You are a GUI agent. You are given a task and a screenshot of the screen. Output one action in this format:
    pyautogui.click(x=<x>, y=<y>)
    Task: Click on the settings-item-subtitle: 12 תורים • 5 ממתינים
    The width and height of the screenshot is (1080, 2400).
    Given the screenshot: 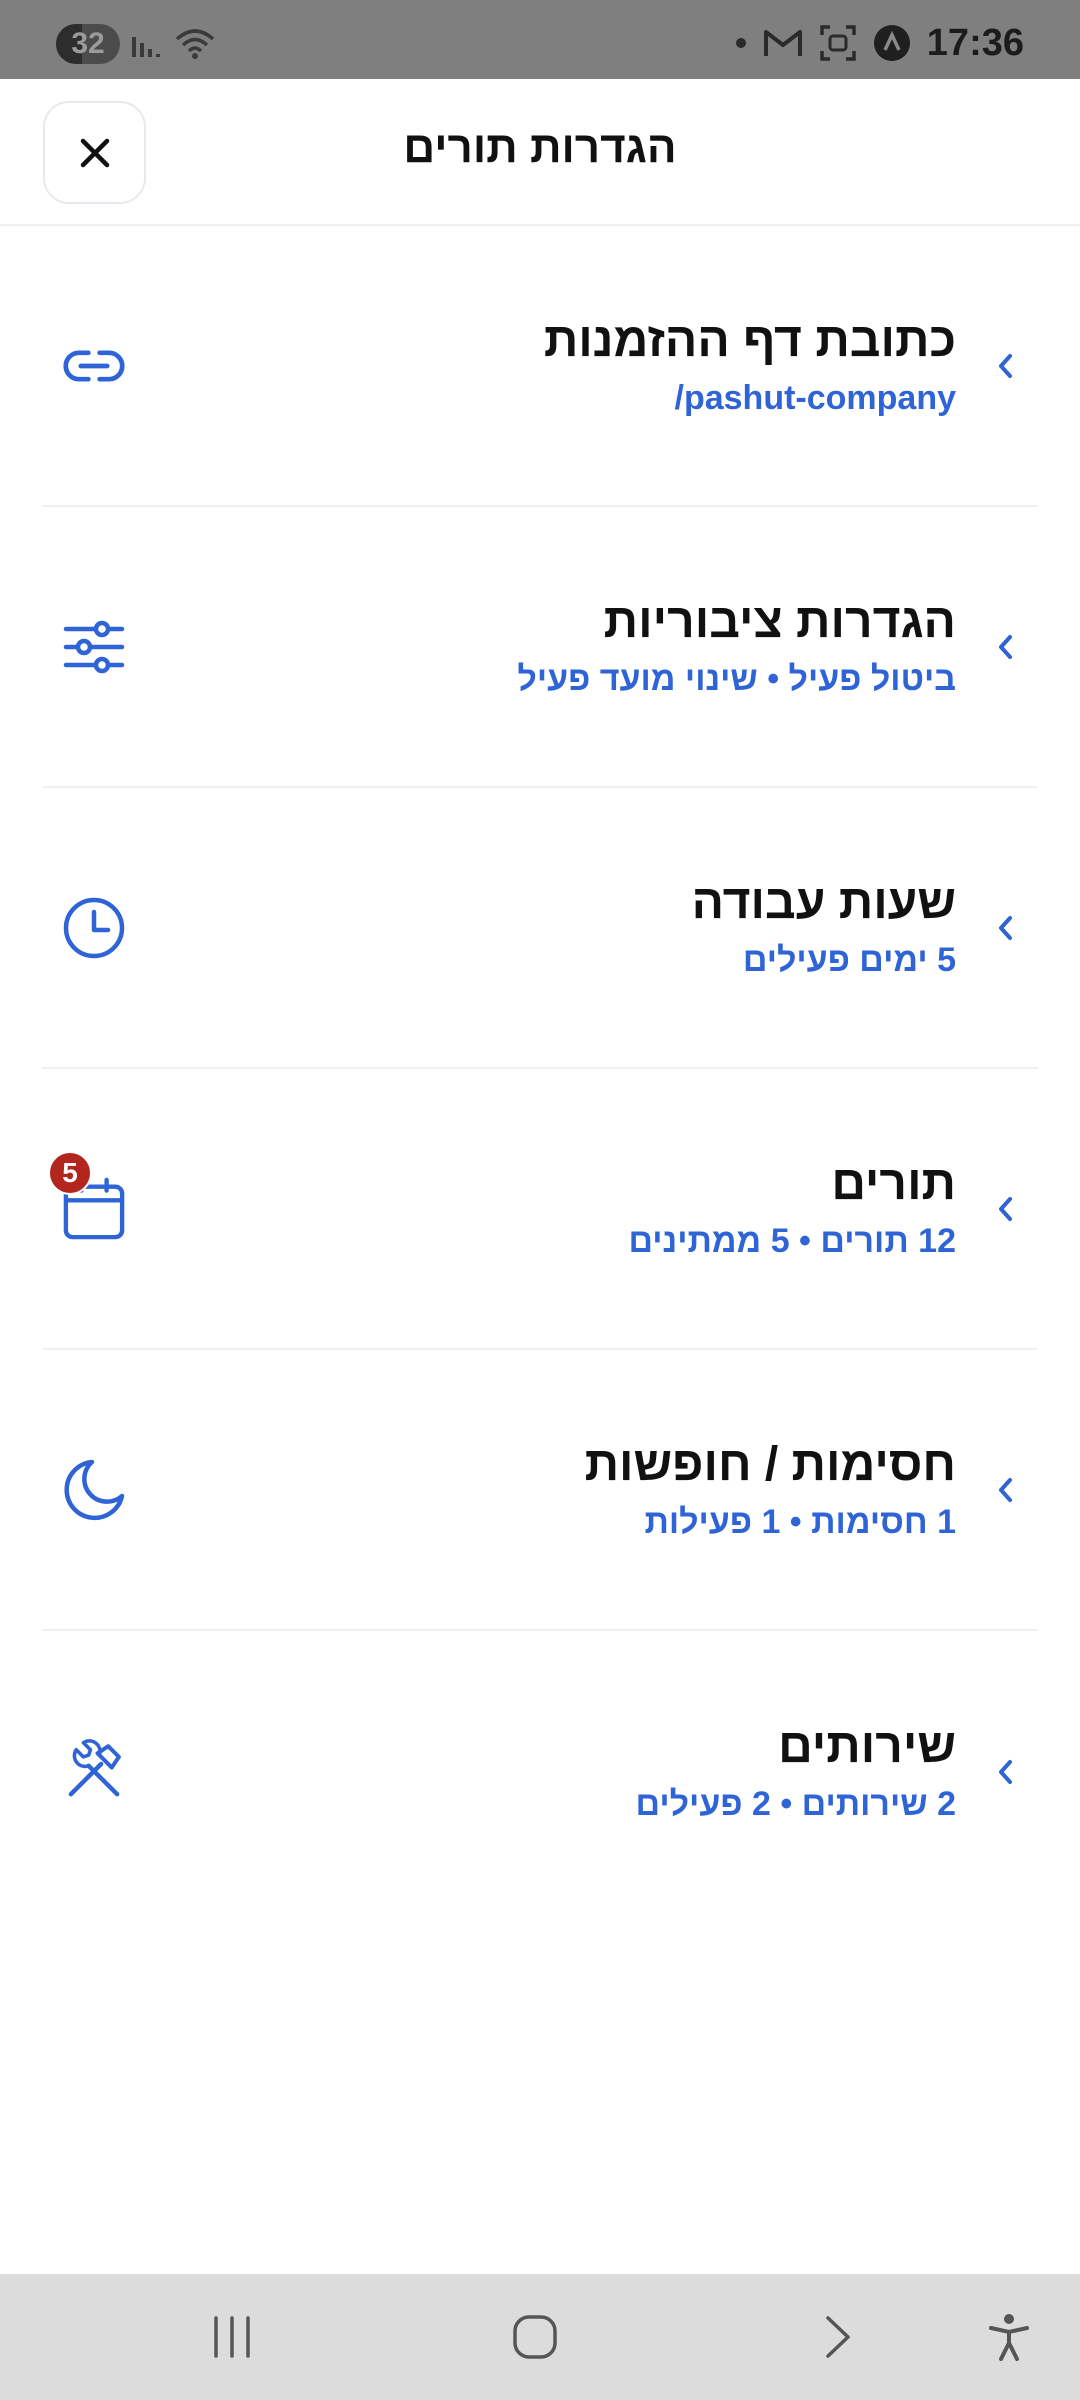 What is the action you would take?
    pyautogui.click(x=792, y=1240)
    